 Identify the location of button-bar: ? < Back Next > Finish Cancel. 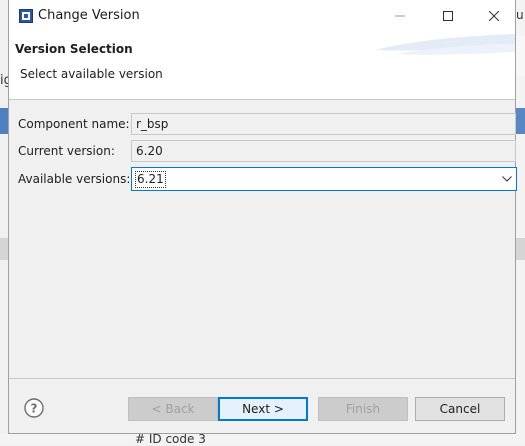
(262, 406).